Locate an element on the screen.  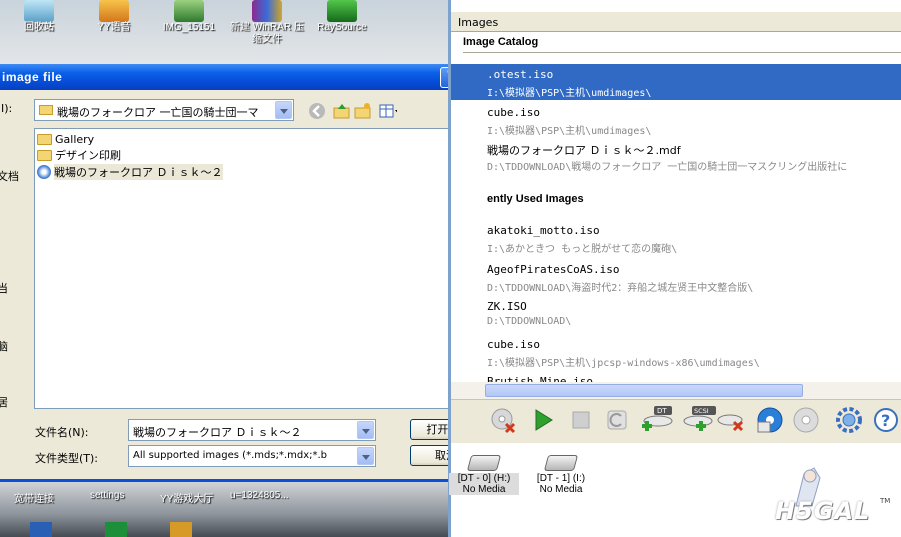
look-in-combo: 戦場のフォークロア 一亡国の騎士団一マ is located at coordinates (164, 110).